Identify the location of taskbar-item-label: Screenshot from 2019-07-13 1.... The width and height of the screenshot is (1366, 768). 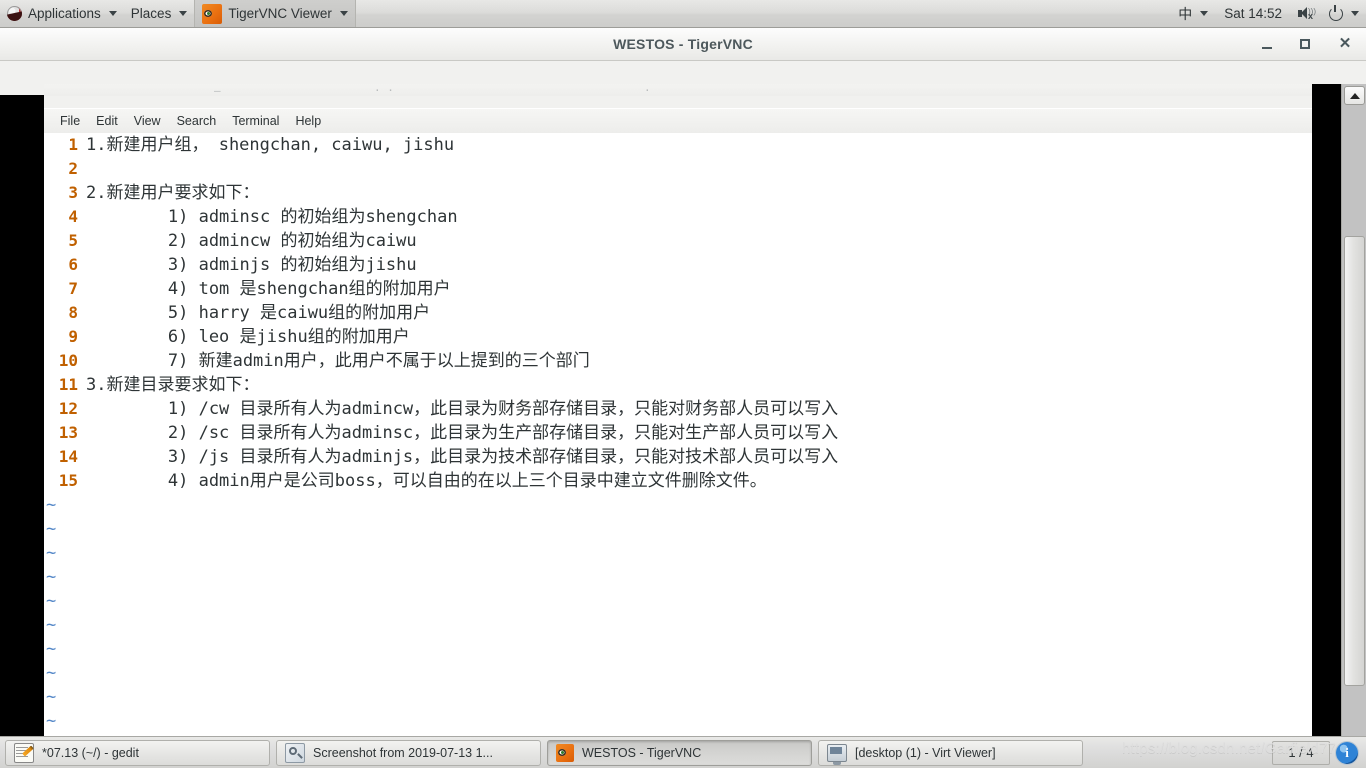
(403, 752).